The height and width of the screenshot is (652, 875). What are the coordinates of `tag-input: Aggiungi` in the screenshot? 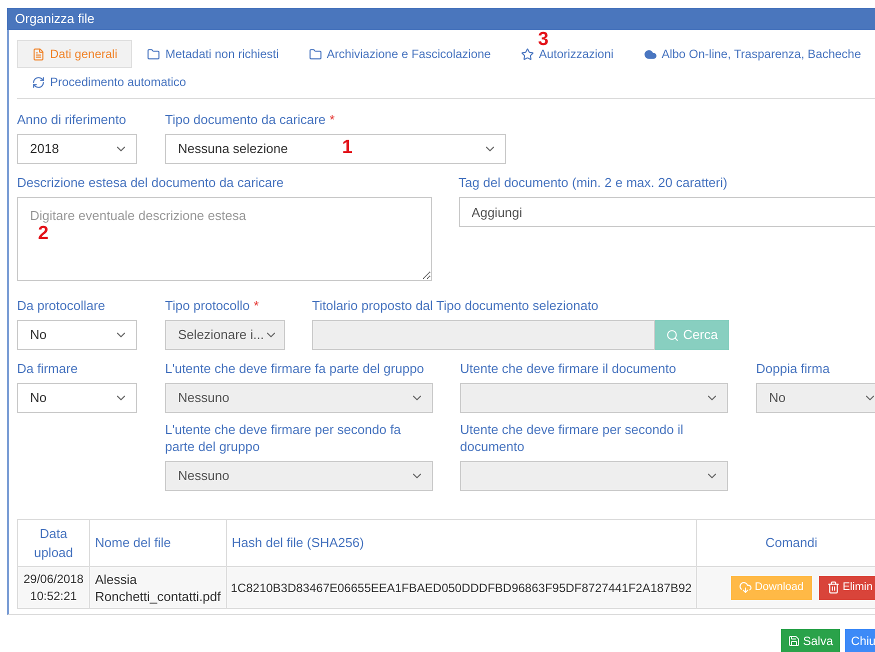 It's located at (666, 212).